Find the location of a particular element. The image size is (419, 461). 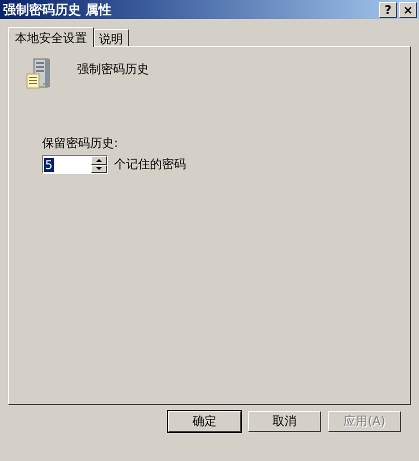

down-arrow-icon is located at coordinates (99, 168).